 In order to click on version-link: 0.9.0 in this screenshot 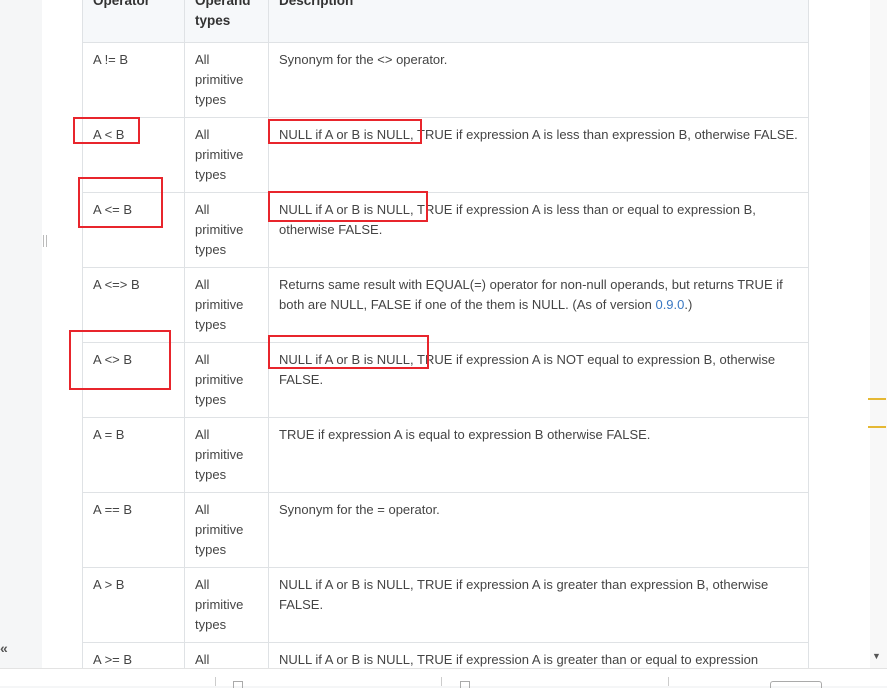, I will do `click(669, 304)`.